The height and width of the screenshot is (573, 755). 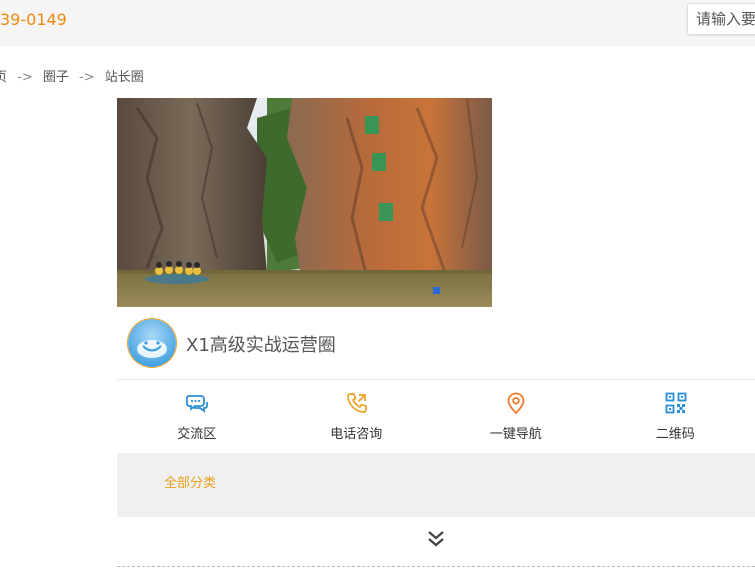 I want to click on phone-number: 39-0149, so click(x=33, y=19).